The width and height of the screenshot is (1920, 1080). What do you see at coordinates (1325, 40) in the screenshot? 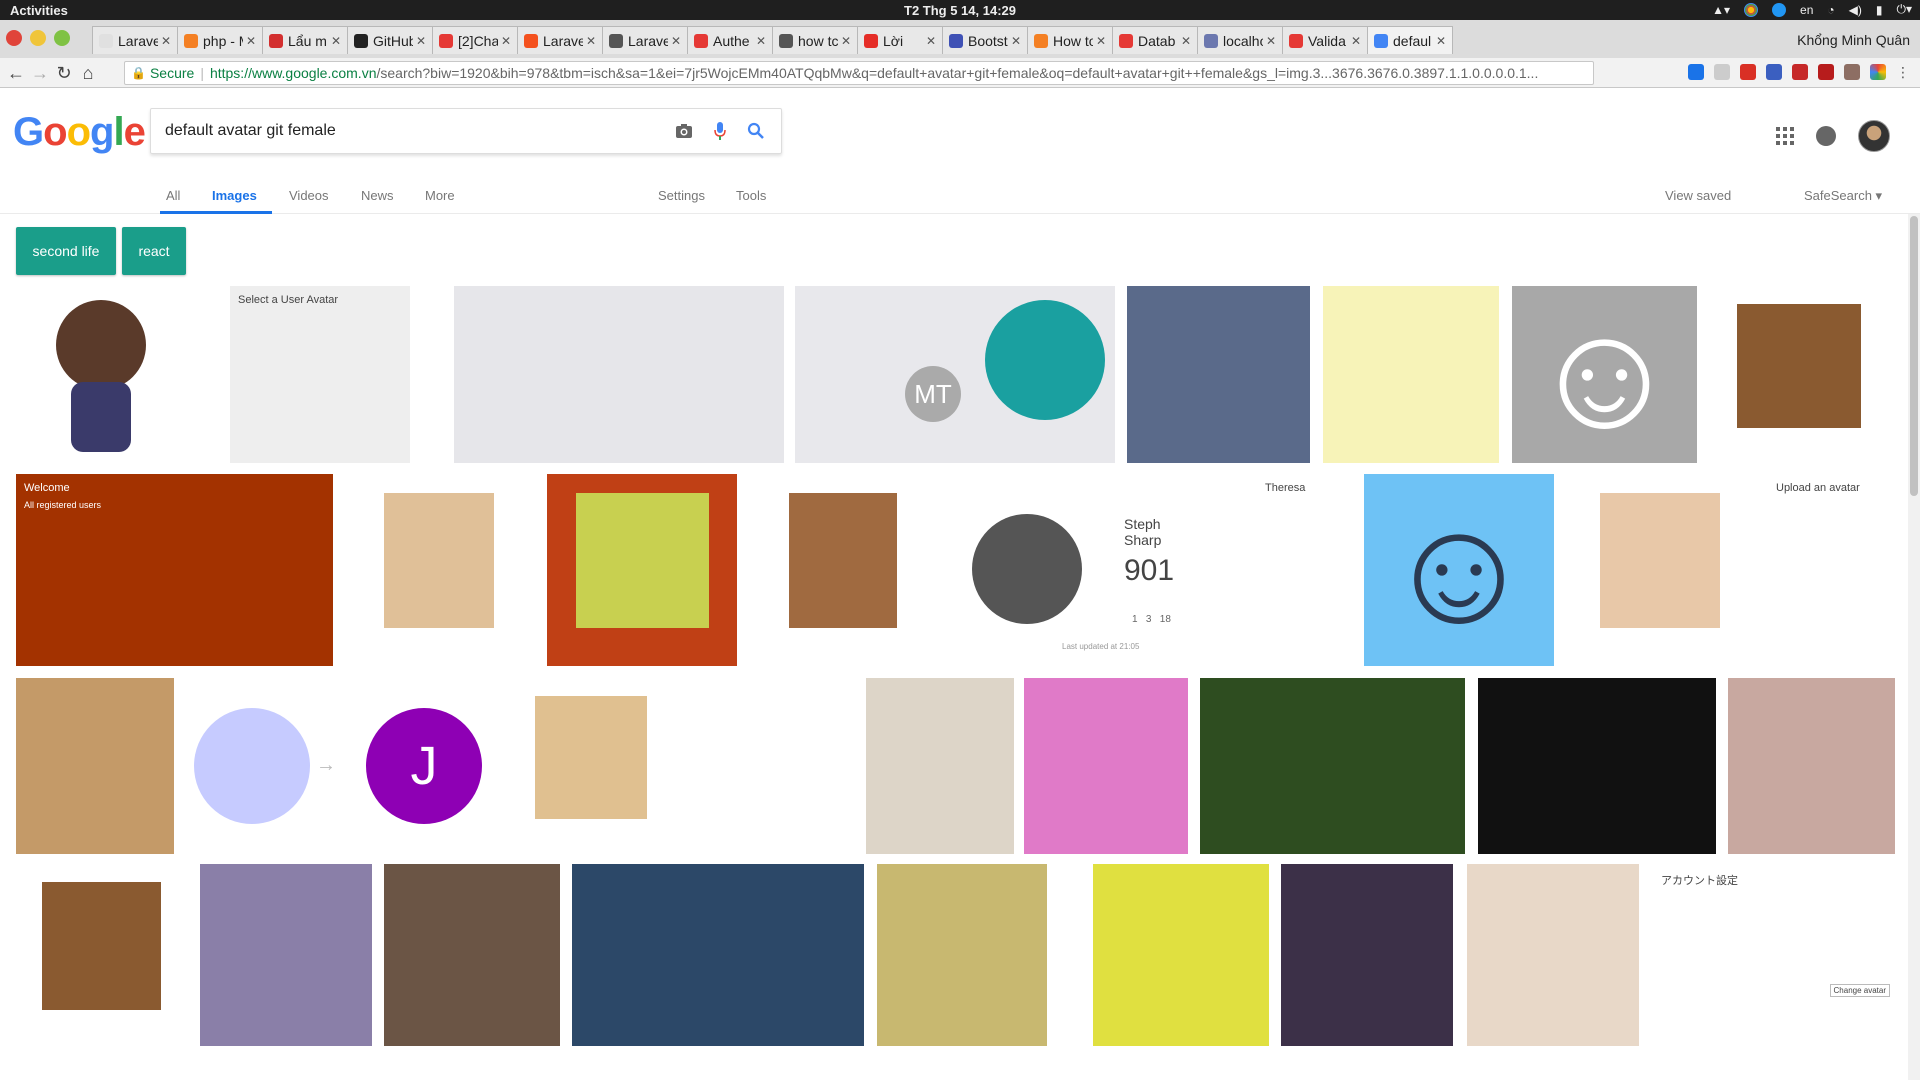
I see `browser-tab: Valida ✕` at bounding box center [1325, 40].